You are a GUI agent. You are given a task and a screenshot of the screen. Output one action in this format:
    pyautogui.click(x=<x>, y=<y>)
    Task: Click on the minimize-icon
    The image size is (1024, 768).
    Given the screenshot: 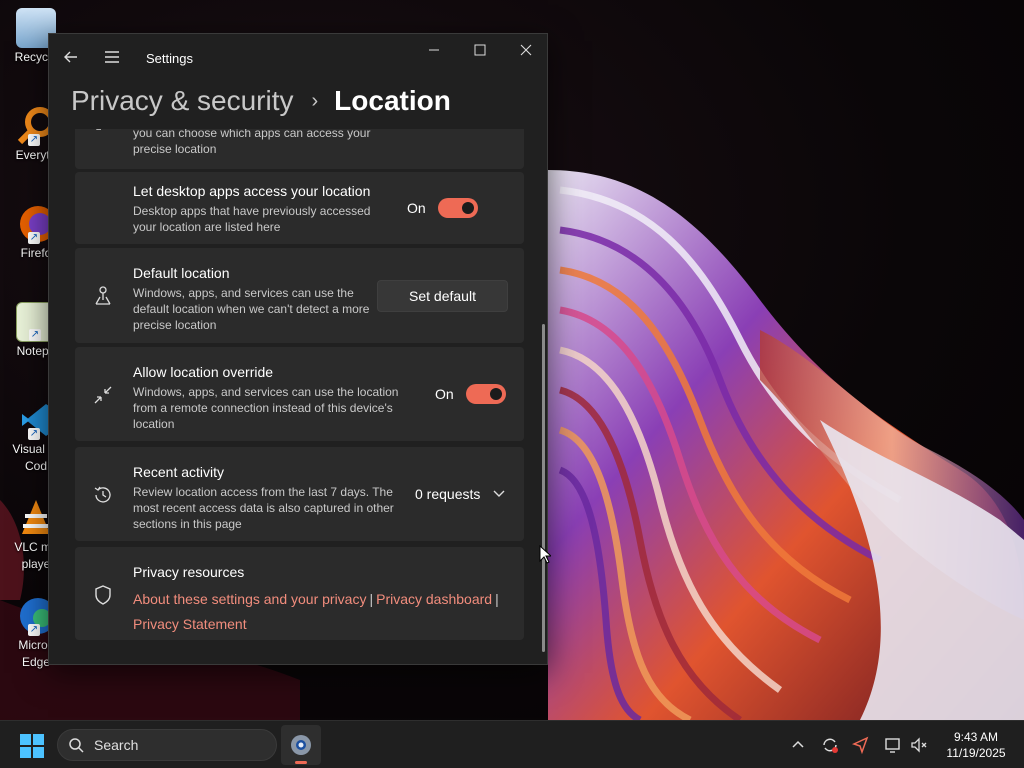 What is the action you would take?
    pyautogui.click(x=434, y=50)
    